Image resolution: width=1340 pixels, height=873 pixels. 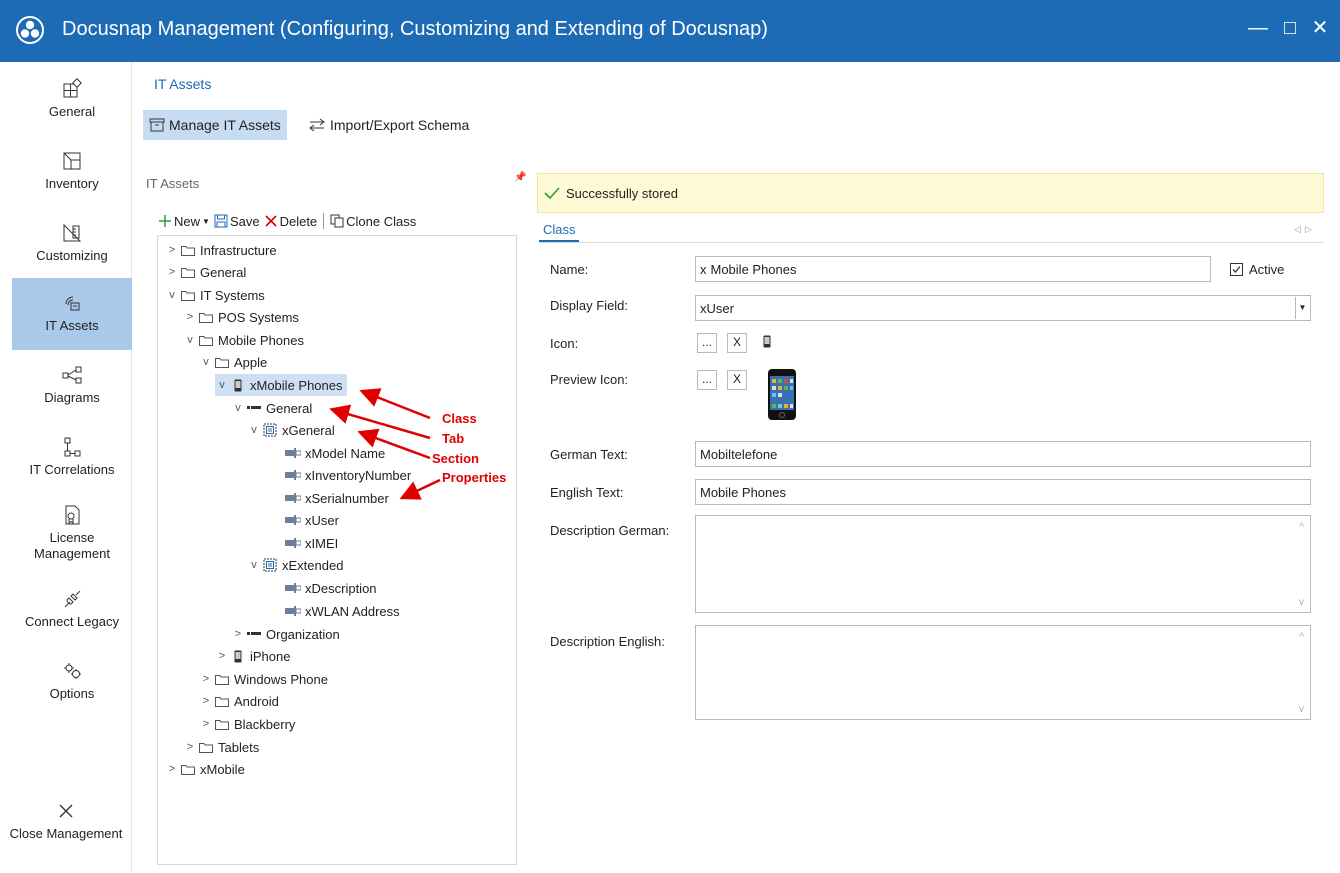 What do you see at coordinates (622, 193) in the screenshot?
I see `status-text: Successfully stored` at bounding box center [622, 193].